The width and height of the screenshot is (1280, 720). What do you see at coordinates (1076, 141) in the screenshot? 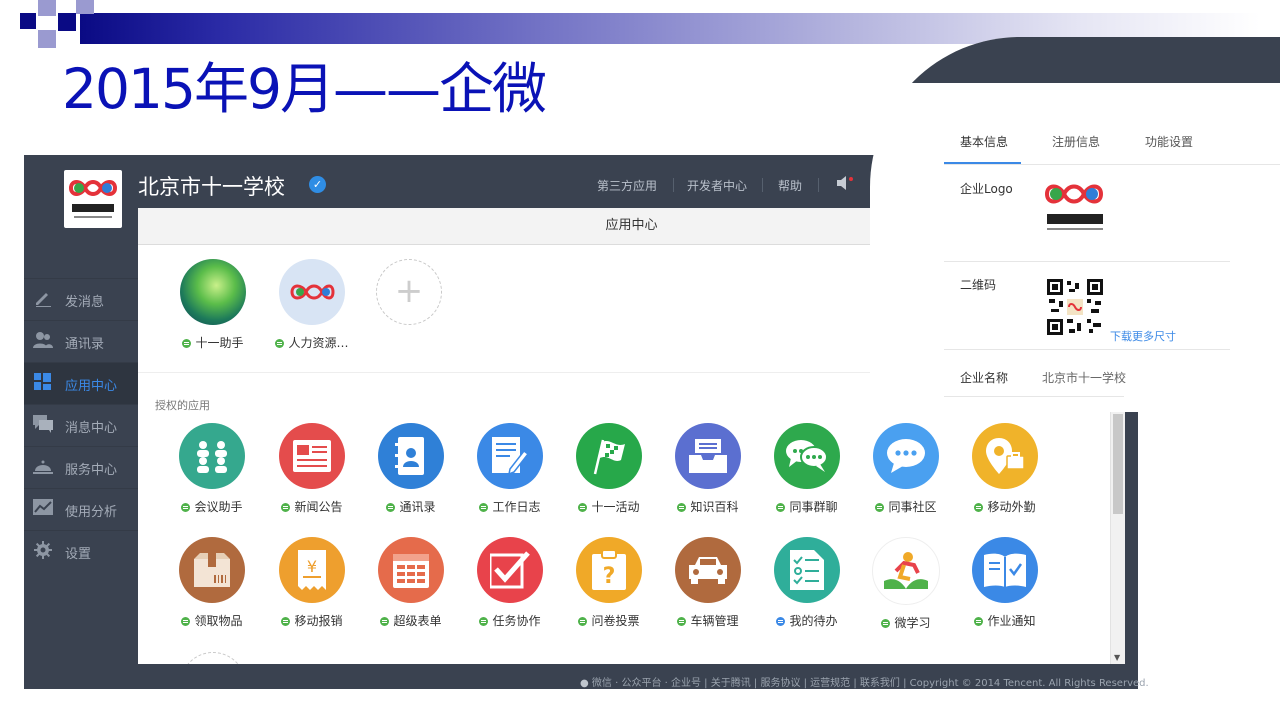
I see `tab-registration-info: 注册信息` at bounding box center [1076, 141].